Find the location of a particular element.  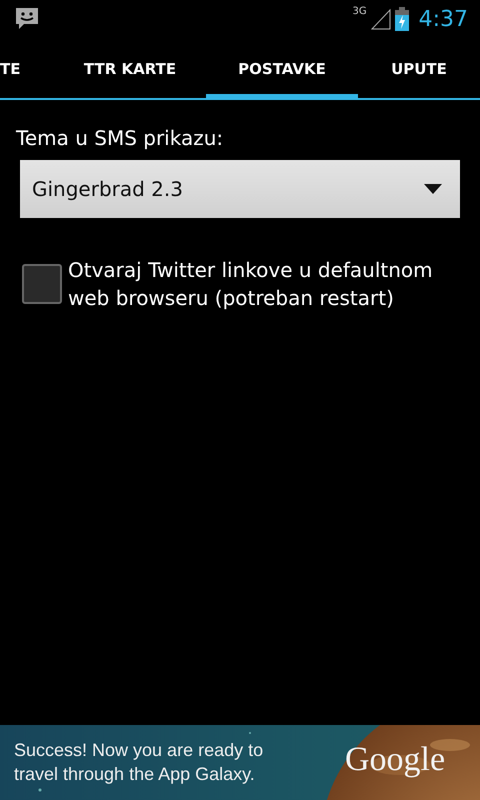

tab: TE is located at coordinates (27, 69).